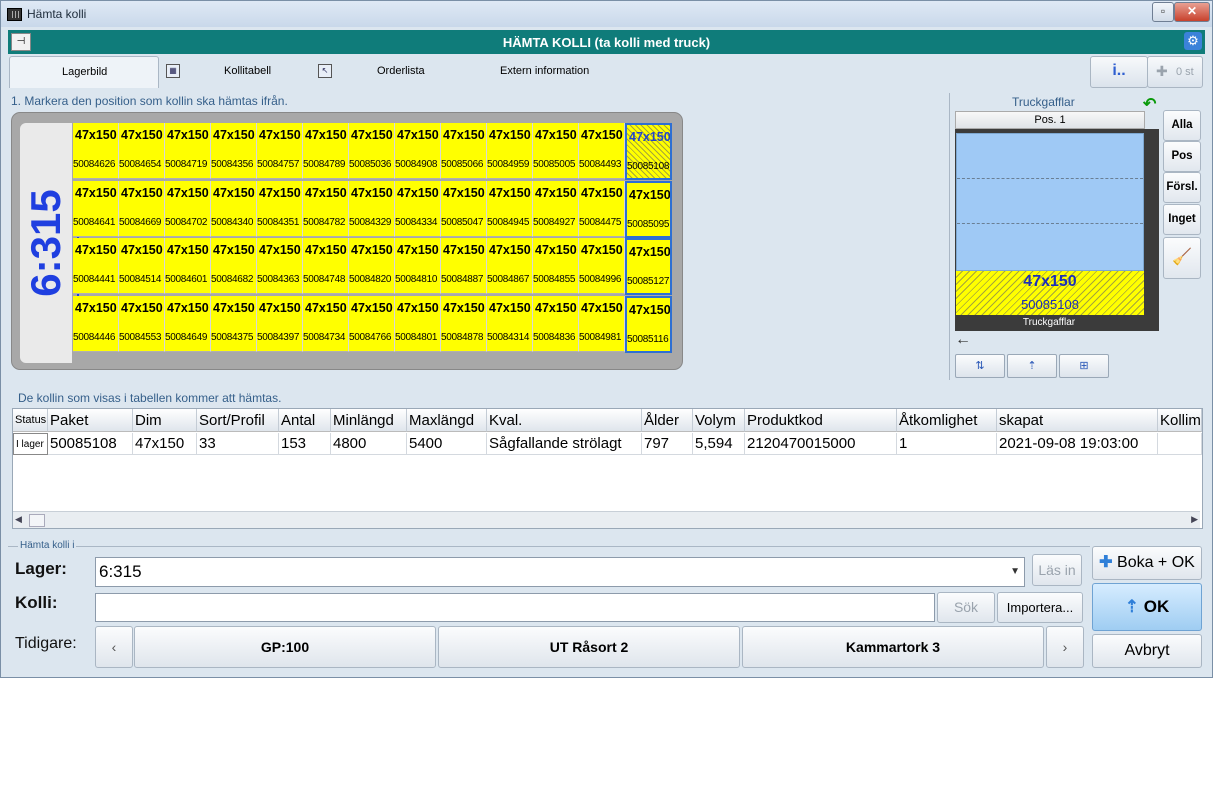 The width and height of the screenshot is (1213, 808). What do you see at coordinates (30, 444) in the screenshot?
I see `table-cell: I lager` at bounding box center [30, 444].